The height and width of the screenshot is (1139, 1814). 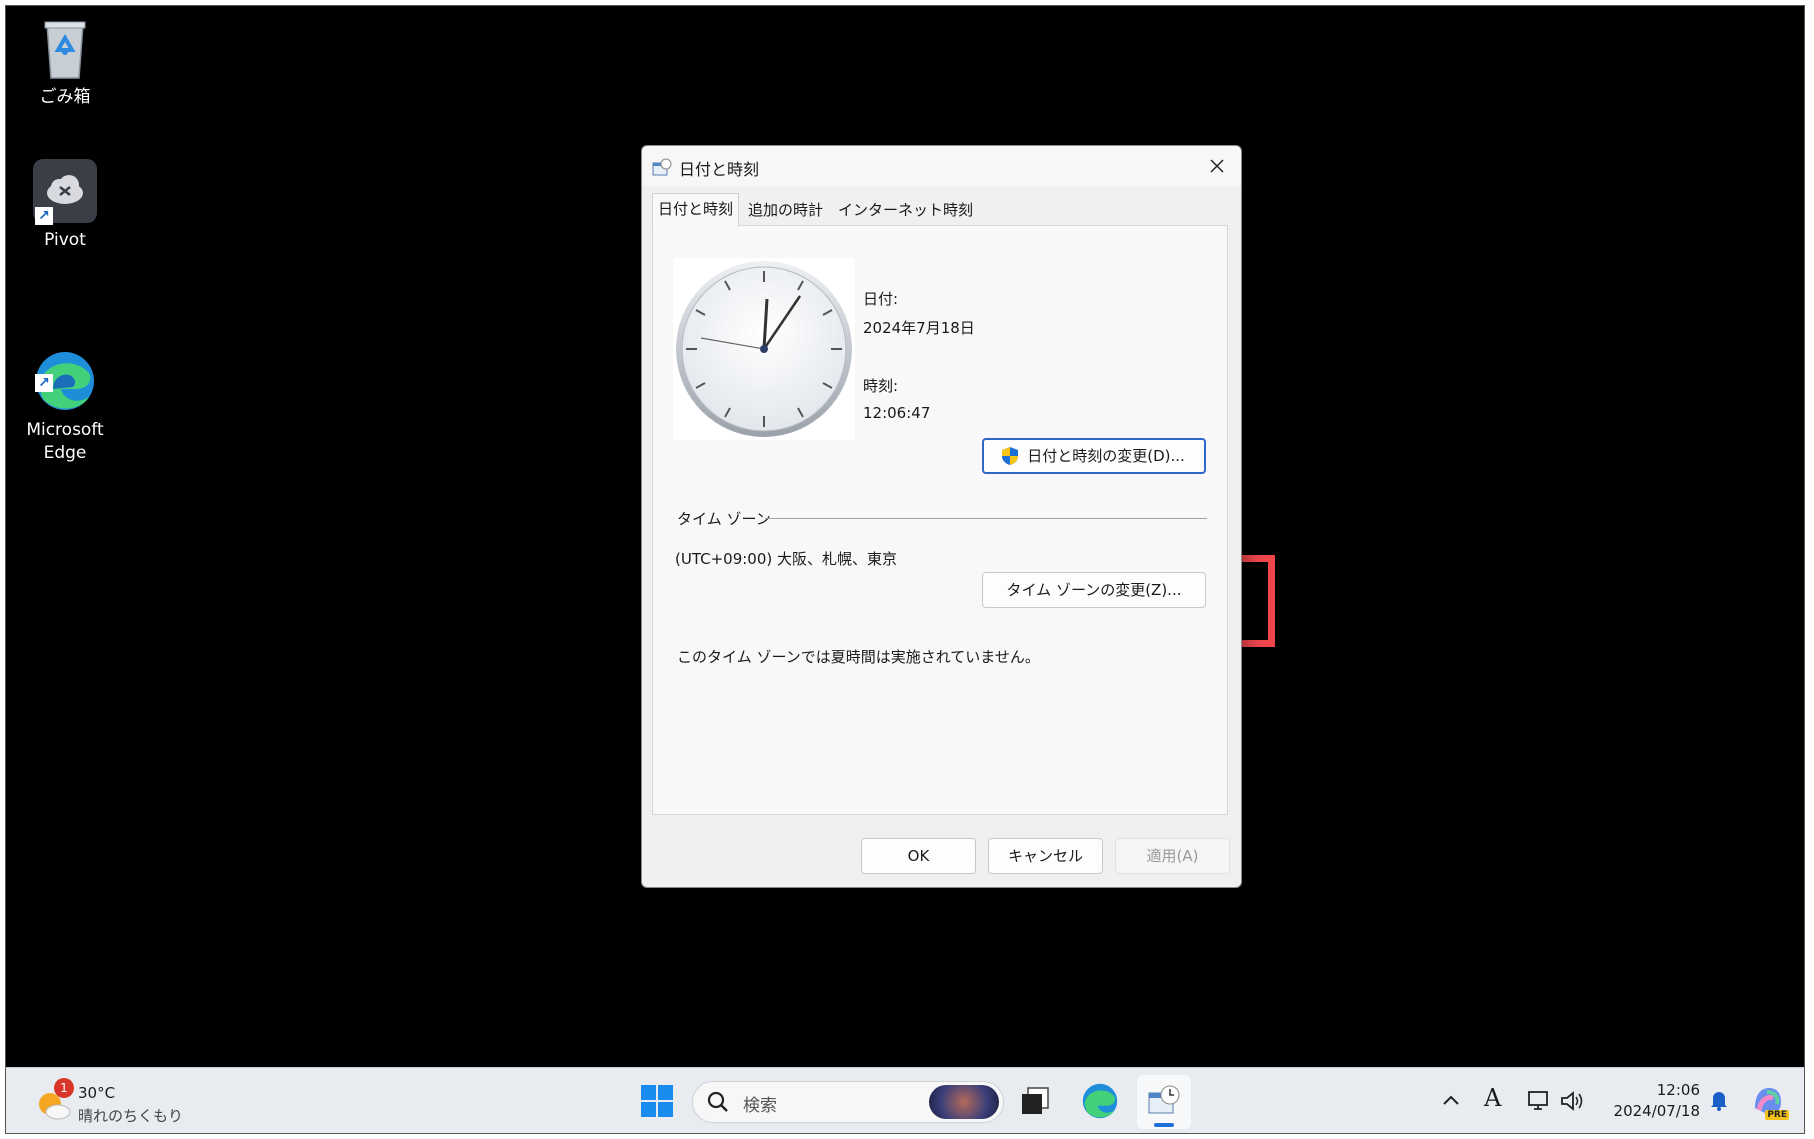 I want to click on volume-icon, so click(x=1572, y=1101).